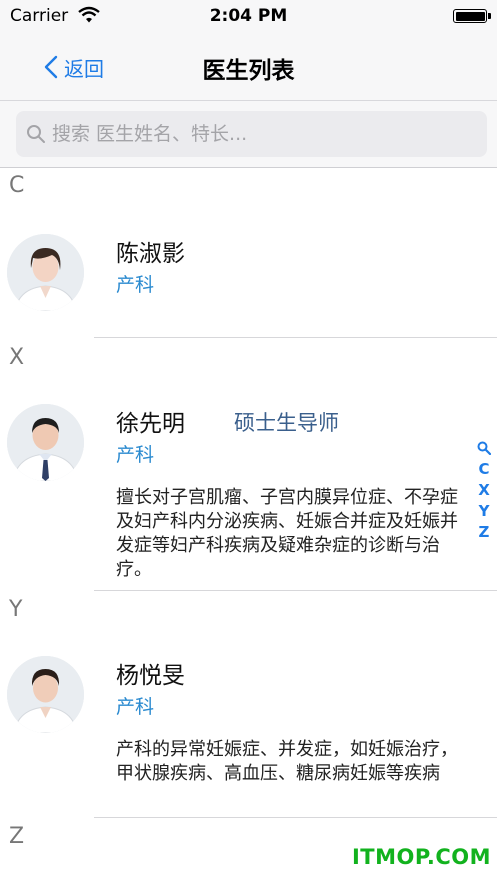 This screenshot has width=497, height=883. What do you see at coordinates (16, 609) in the screenshot?
I see `section-header-y: Y` at bounding box center [16, 609].